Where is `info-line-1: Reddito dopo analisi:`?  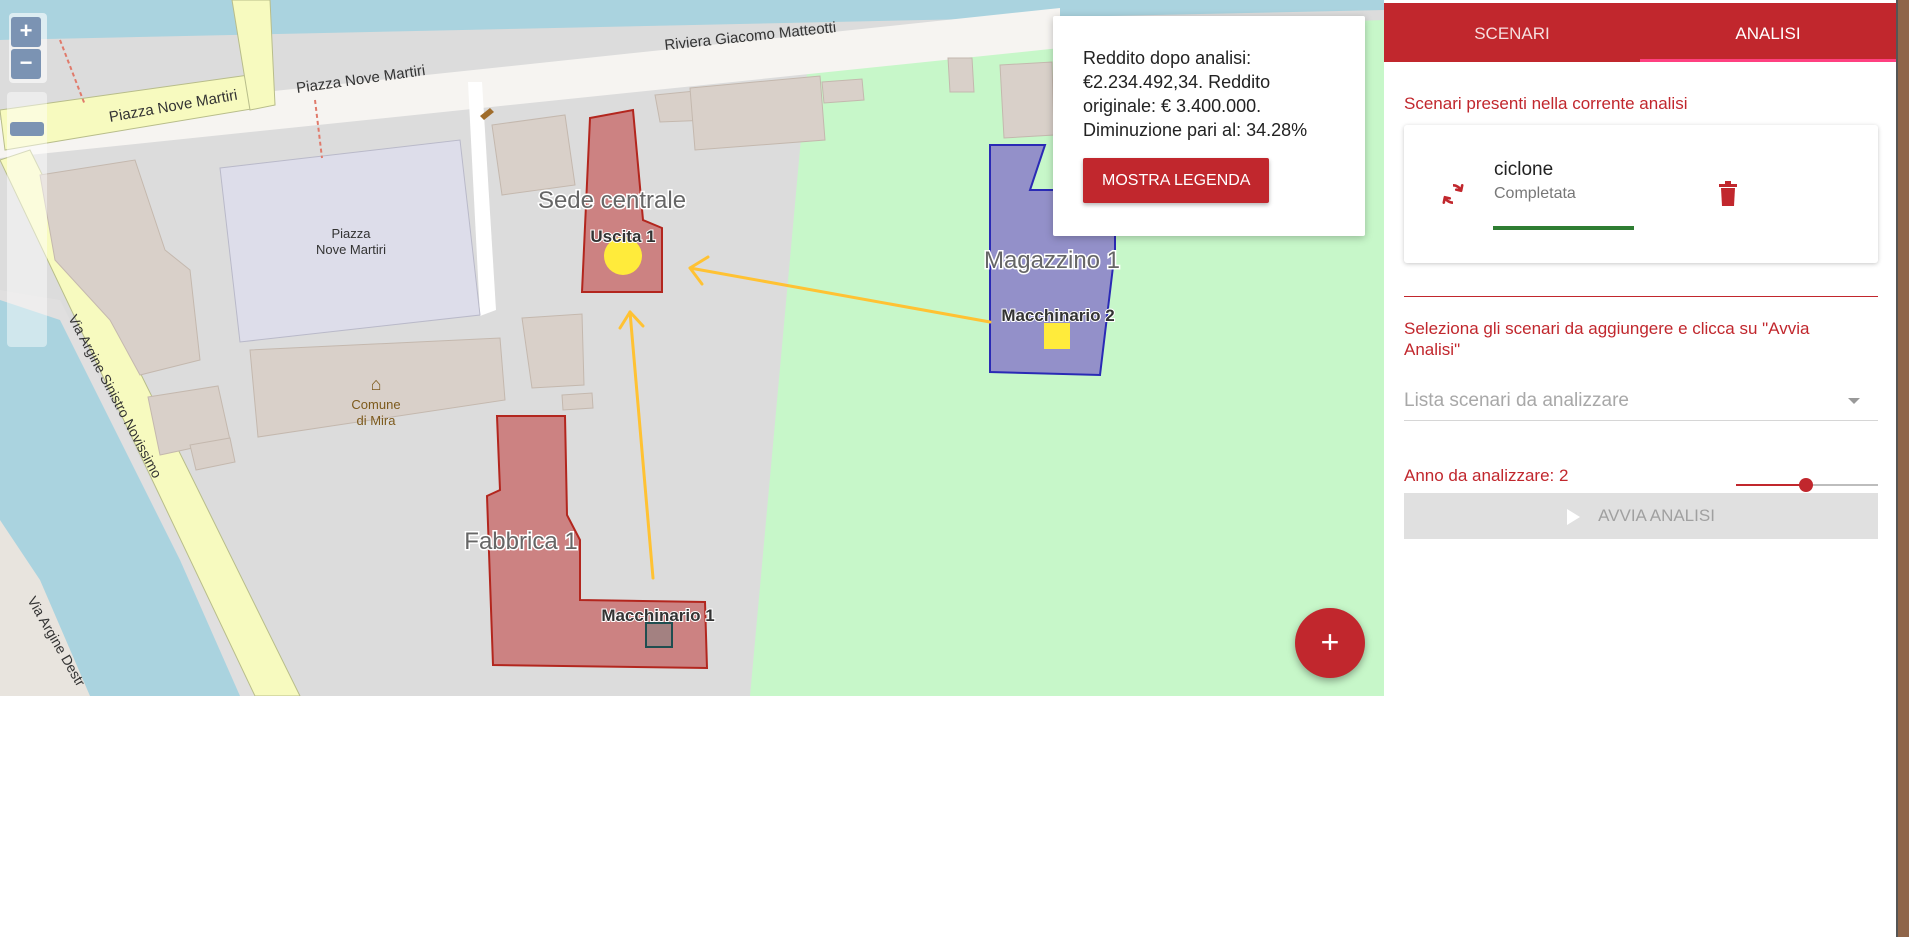 info-line-1: Reddito dopo analisi: is located at coordinates (1167, 58).